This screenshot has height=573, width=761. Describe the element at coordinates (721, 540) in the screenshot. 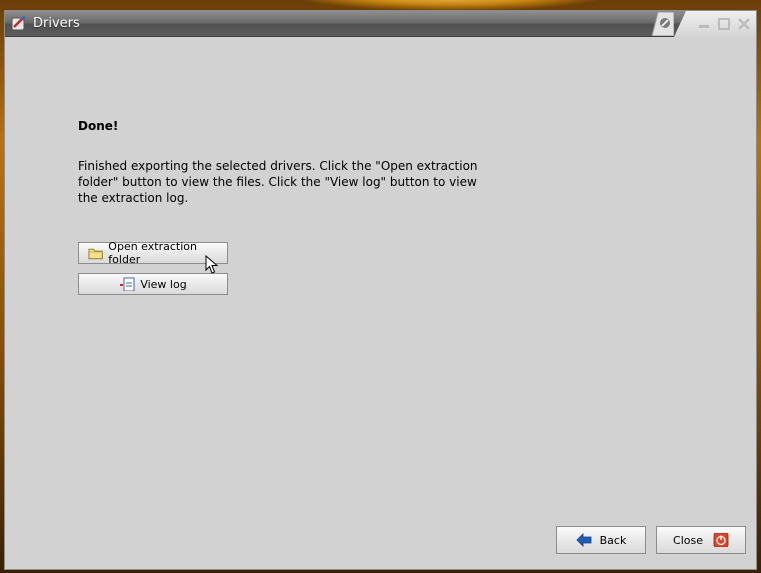

I see `power-icon` at that location.